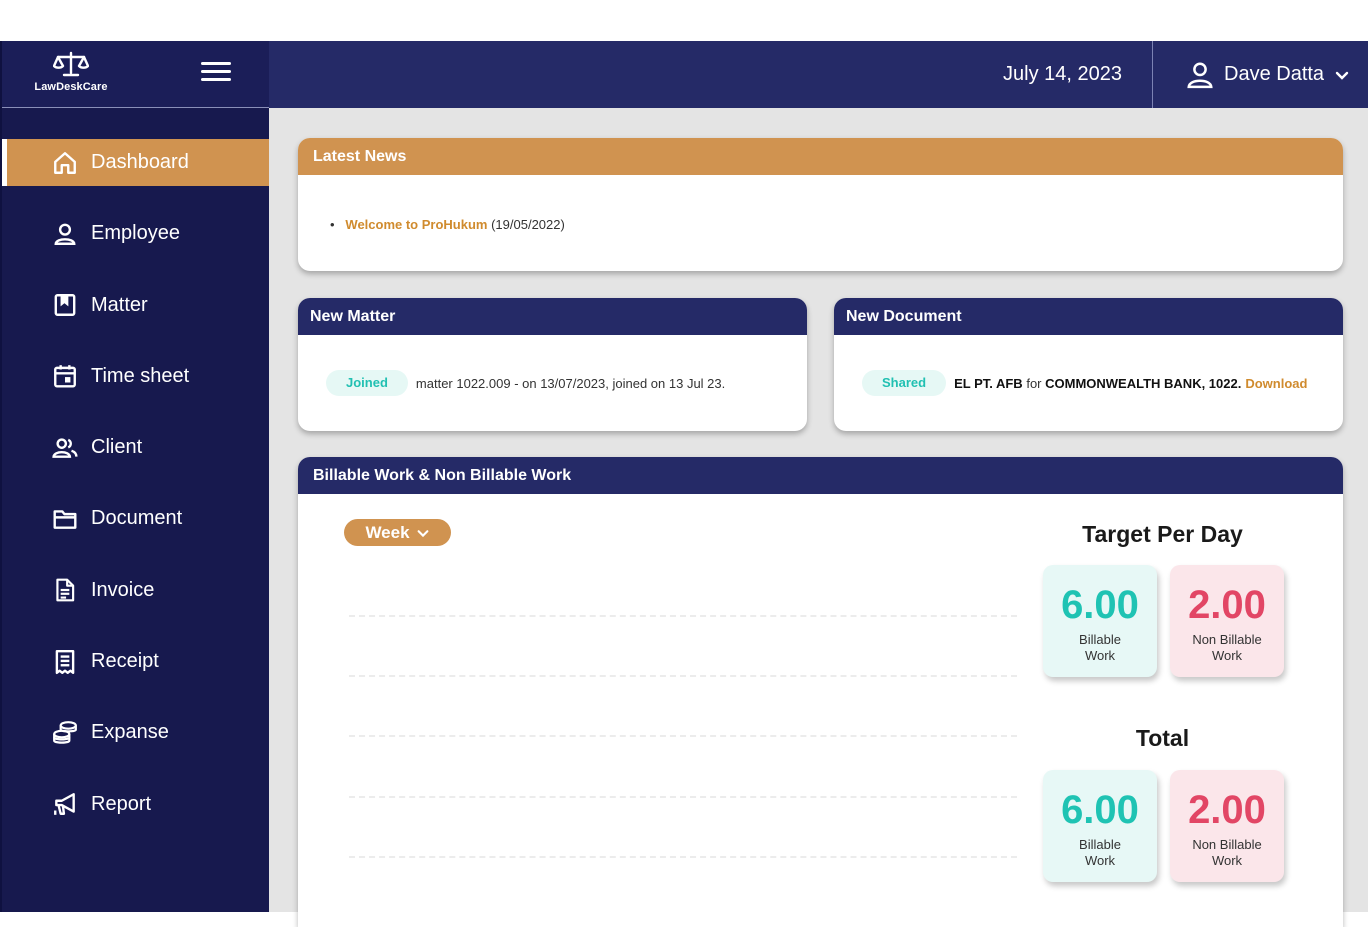  I want to click on sidebar-item-expanse: Expanse, so click(135, 732).